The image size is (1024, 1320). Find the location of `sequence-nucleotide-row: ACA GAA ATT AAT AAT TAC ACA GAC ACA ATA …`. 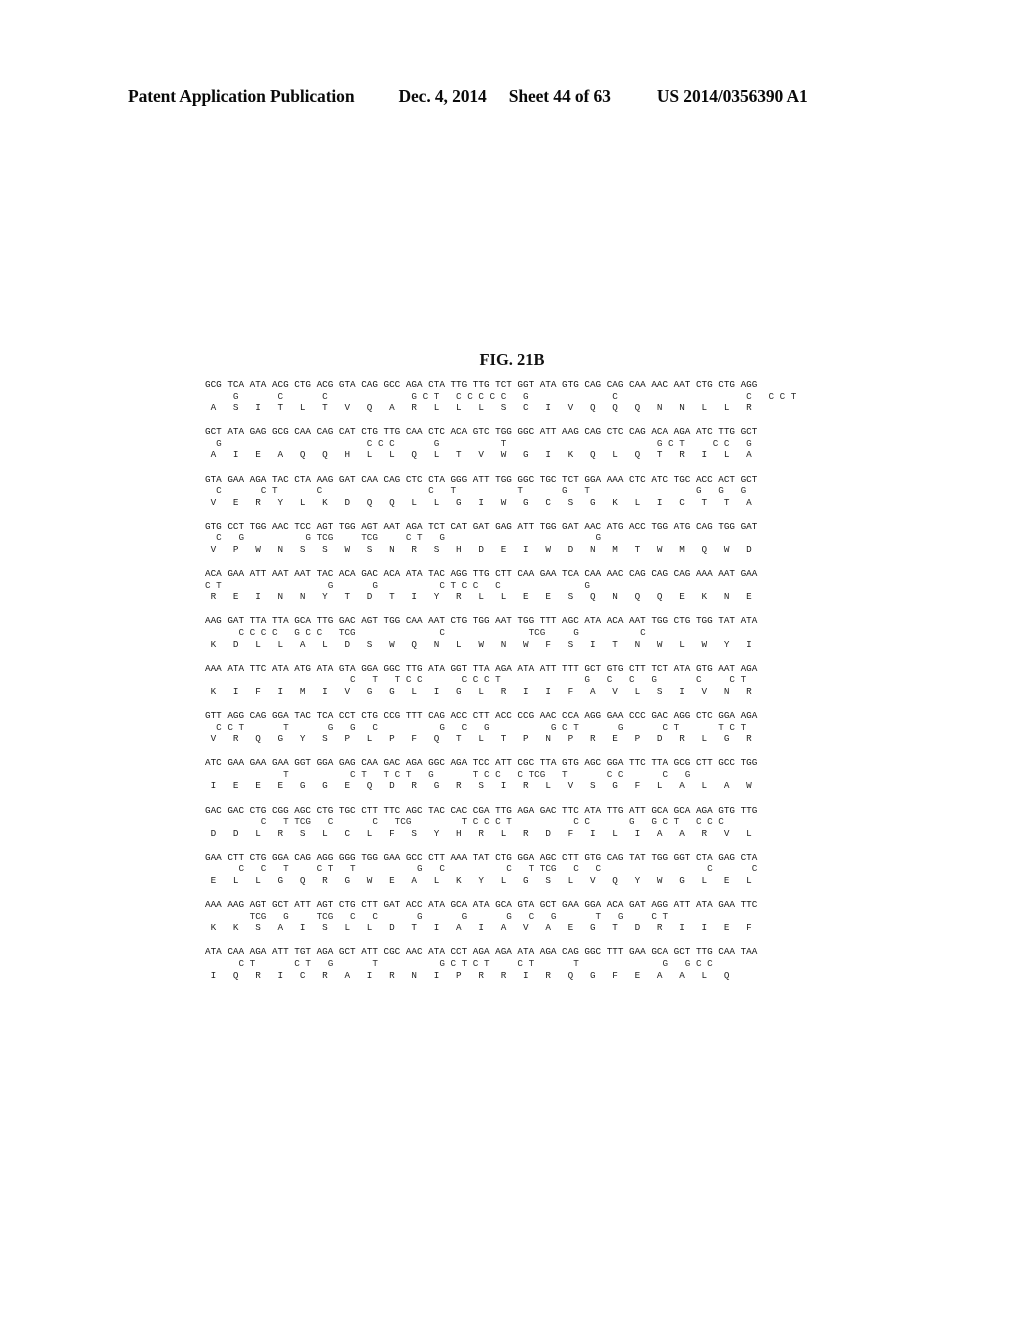

sequence-nucleotide-row: ACA GAA ATT AAT AAT TAC ACA GAC ACA ATA … is located at coordinates (481, 574).